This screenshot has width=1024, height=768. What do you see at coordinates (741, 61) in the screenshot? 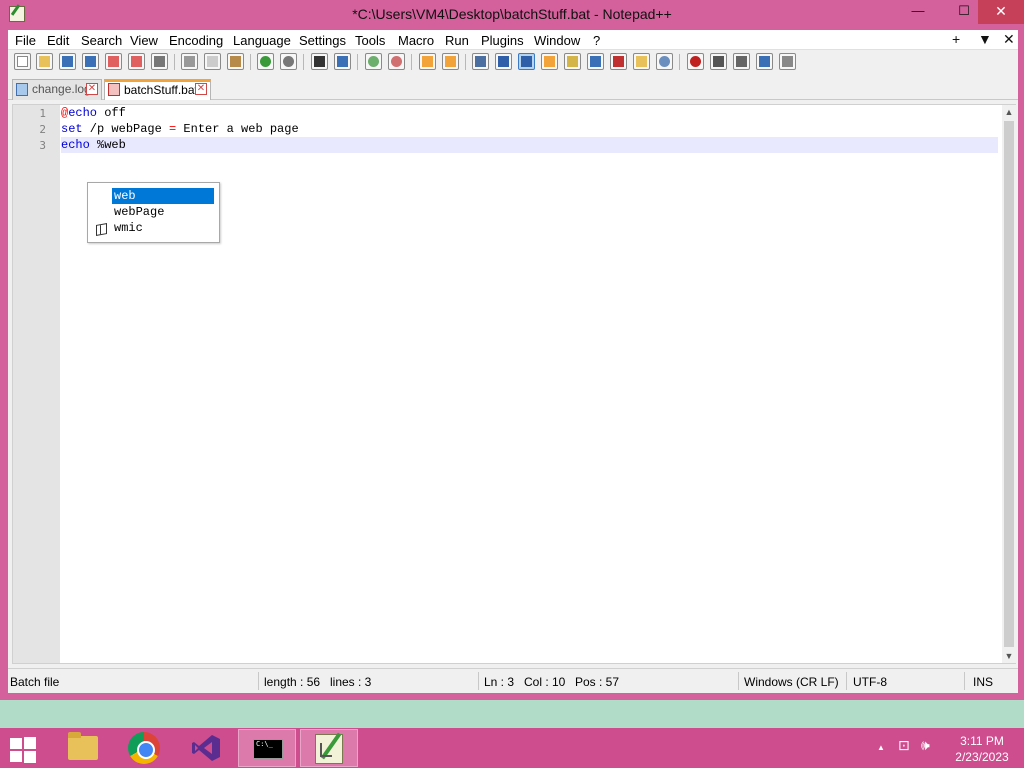
I see `play-macro-icon` at bounding box center [741, 61].